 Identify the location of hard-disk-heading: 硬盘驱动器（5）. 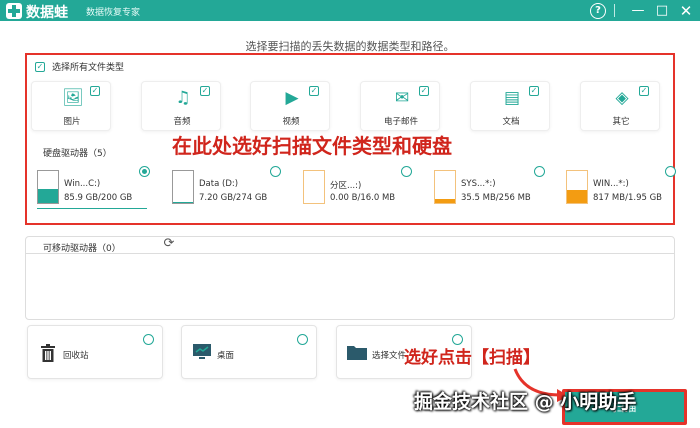
(77, 154).